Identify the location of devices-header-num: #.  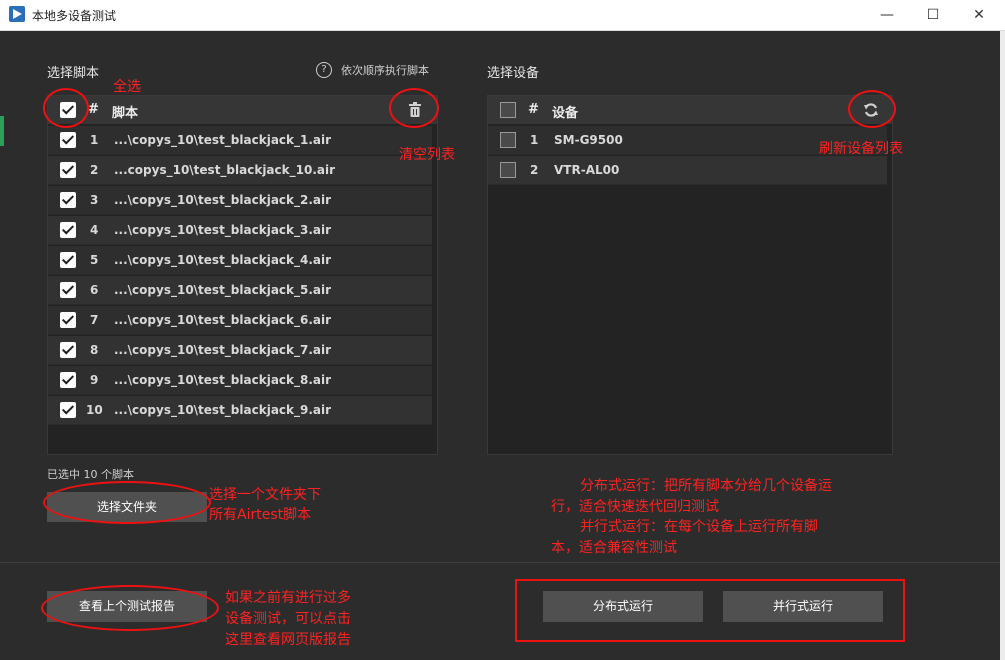
(533, 109).